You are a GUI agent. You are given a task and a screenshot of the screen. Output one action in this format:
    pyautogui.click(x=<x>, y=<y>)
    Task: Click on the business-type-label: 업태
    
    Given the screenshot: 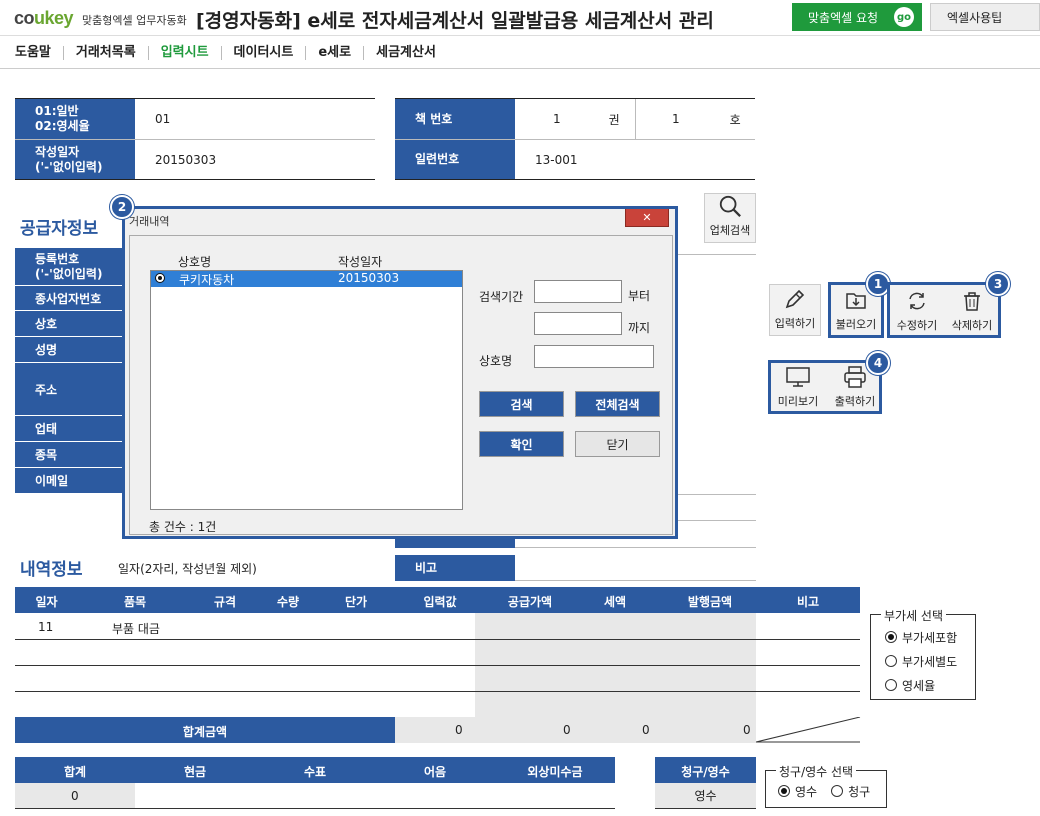 What is the action you would take?
    pyautogui.click(x=69, y=429)
    